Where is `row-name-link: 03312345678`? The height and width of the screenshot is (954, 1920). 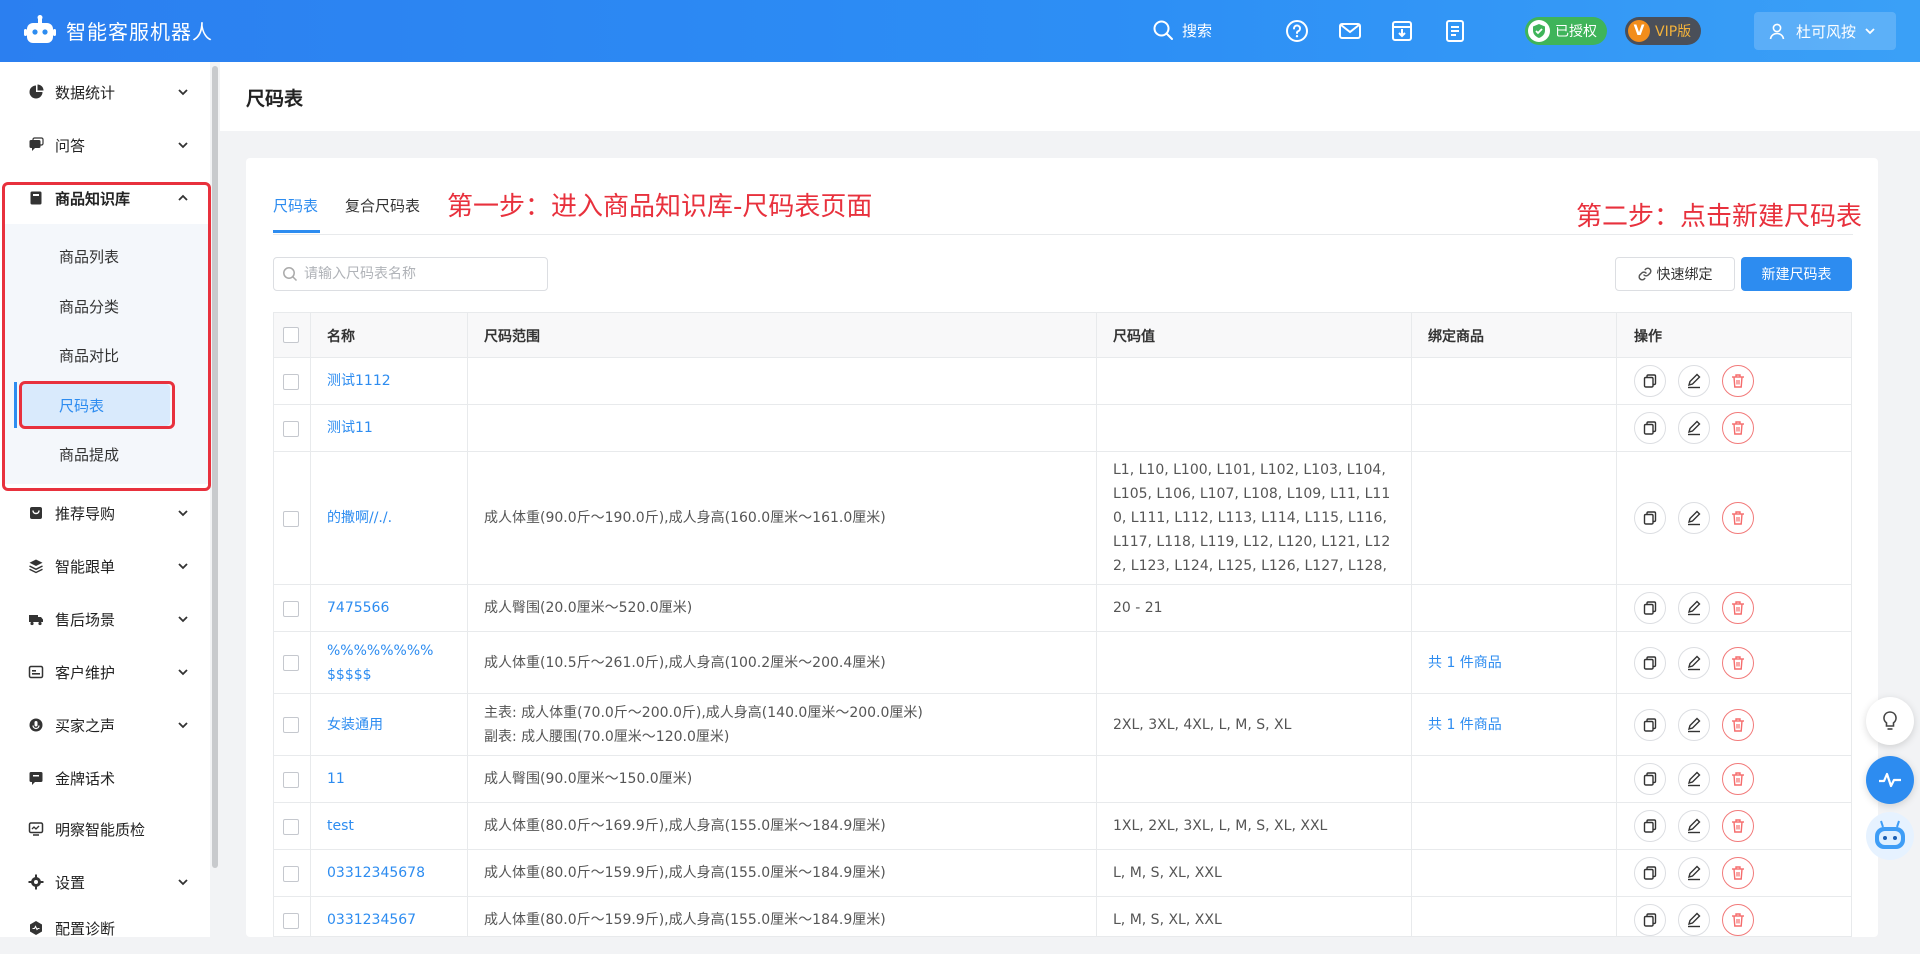 row-name-link: 03312345678 is located at coordinates (392, 873).